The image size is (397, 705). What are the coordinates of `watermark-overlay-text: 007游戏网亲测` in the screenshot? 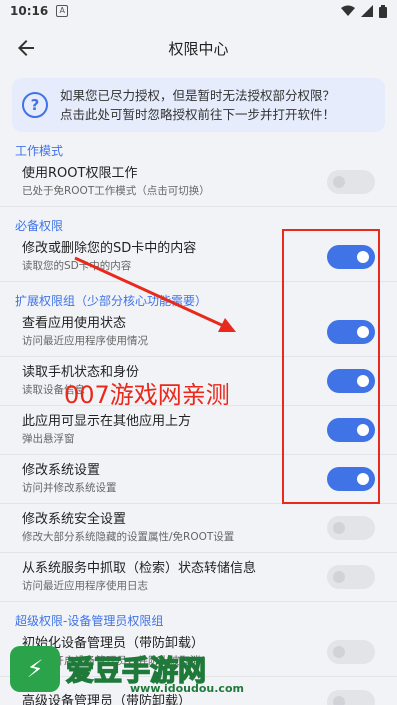 It's located at (147, 395).